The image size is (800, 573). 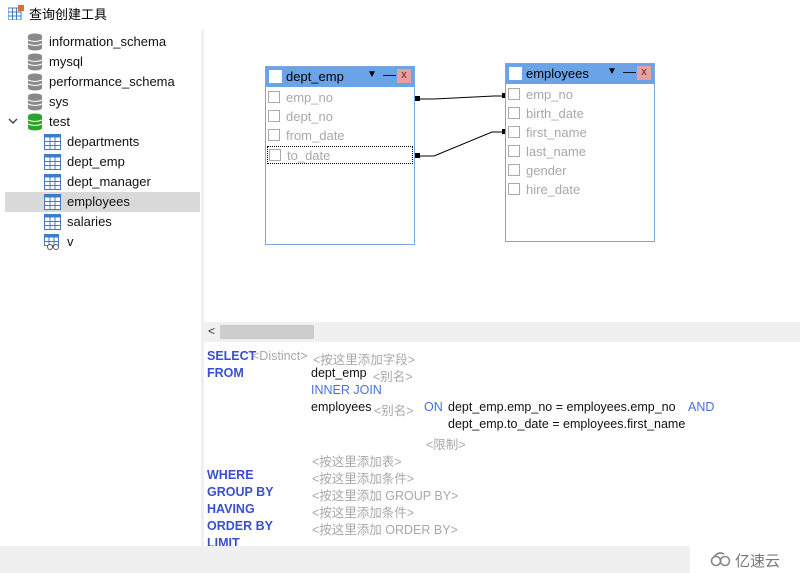 I want to click on column-name: last_name, so click(x=556, y=151).